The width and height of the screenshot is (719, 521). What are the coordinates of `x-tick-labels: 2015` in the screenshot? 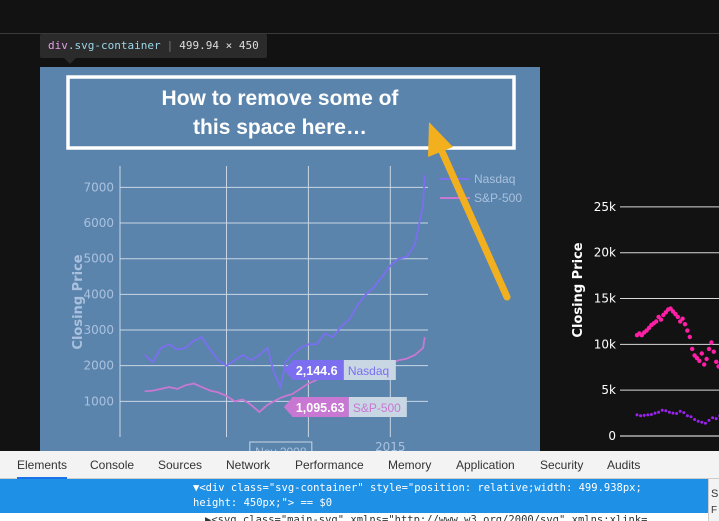 It's located at (390, 445).